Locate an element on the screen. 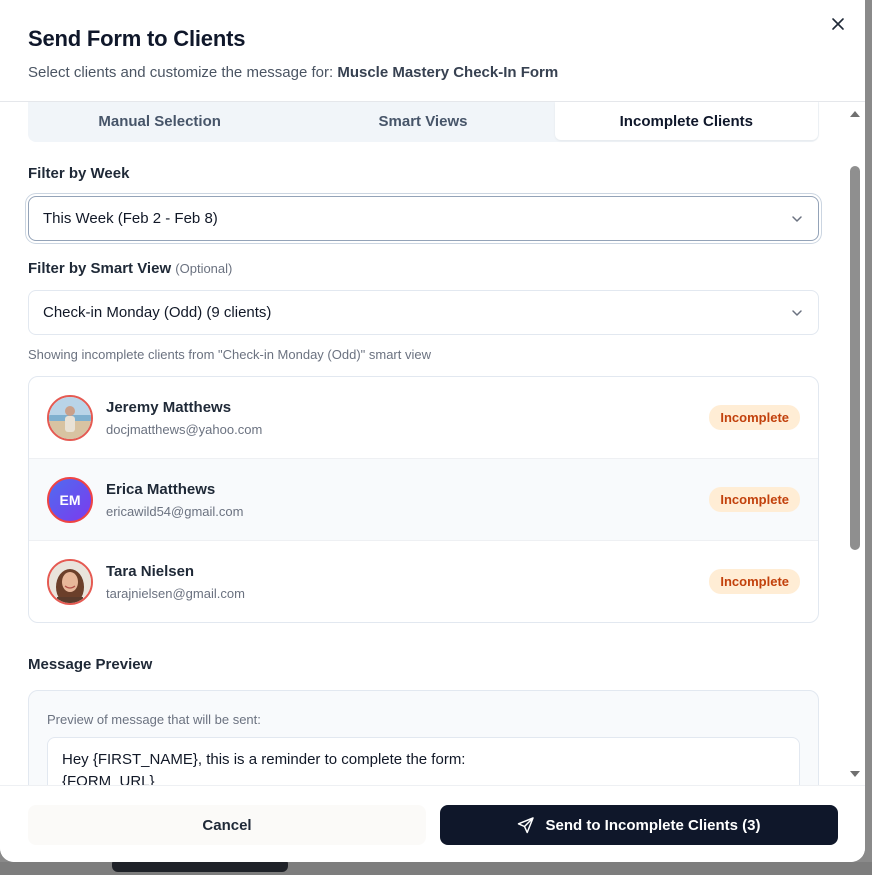  close-icon is located at coordinates (838, 24).